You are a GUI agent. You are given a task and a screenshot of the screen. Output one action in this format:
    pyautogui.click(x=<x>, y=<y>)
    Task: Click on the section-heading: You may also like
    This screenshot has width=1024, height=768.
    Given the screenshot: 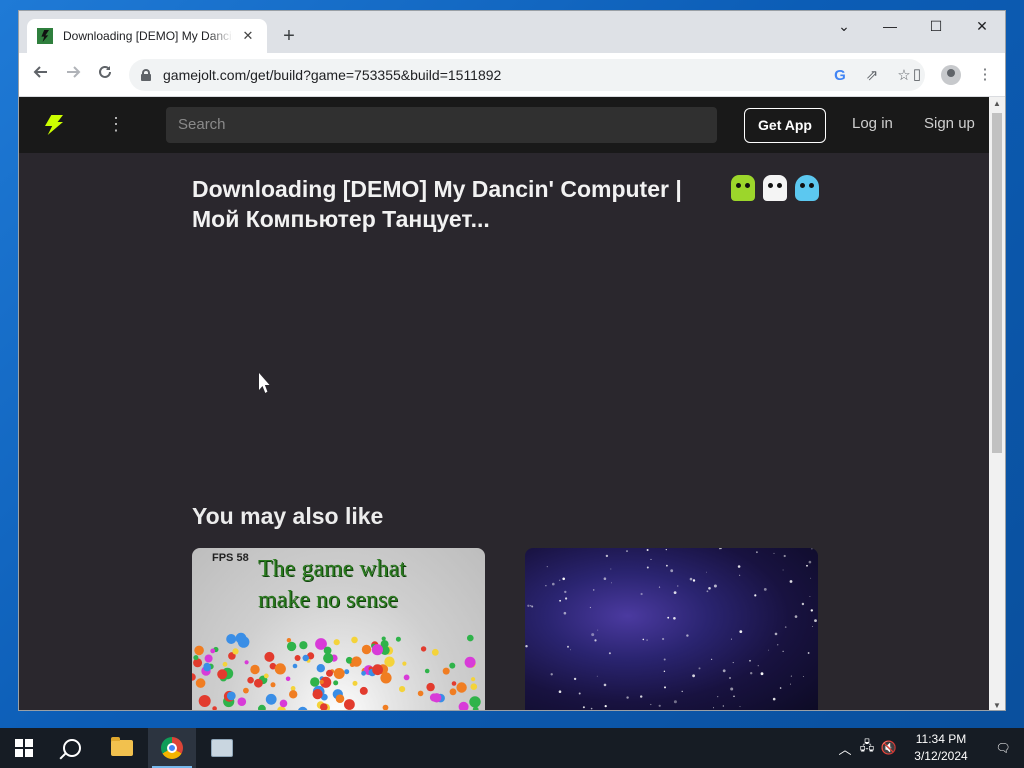 What is the action you would take?
    pyautogui.click(x=288, y=516)
    